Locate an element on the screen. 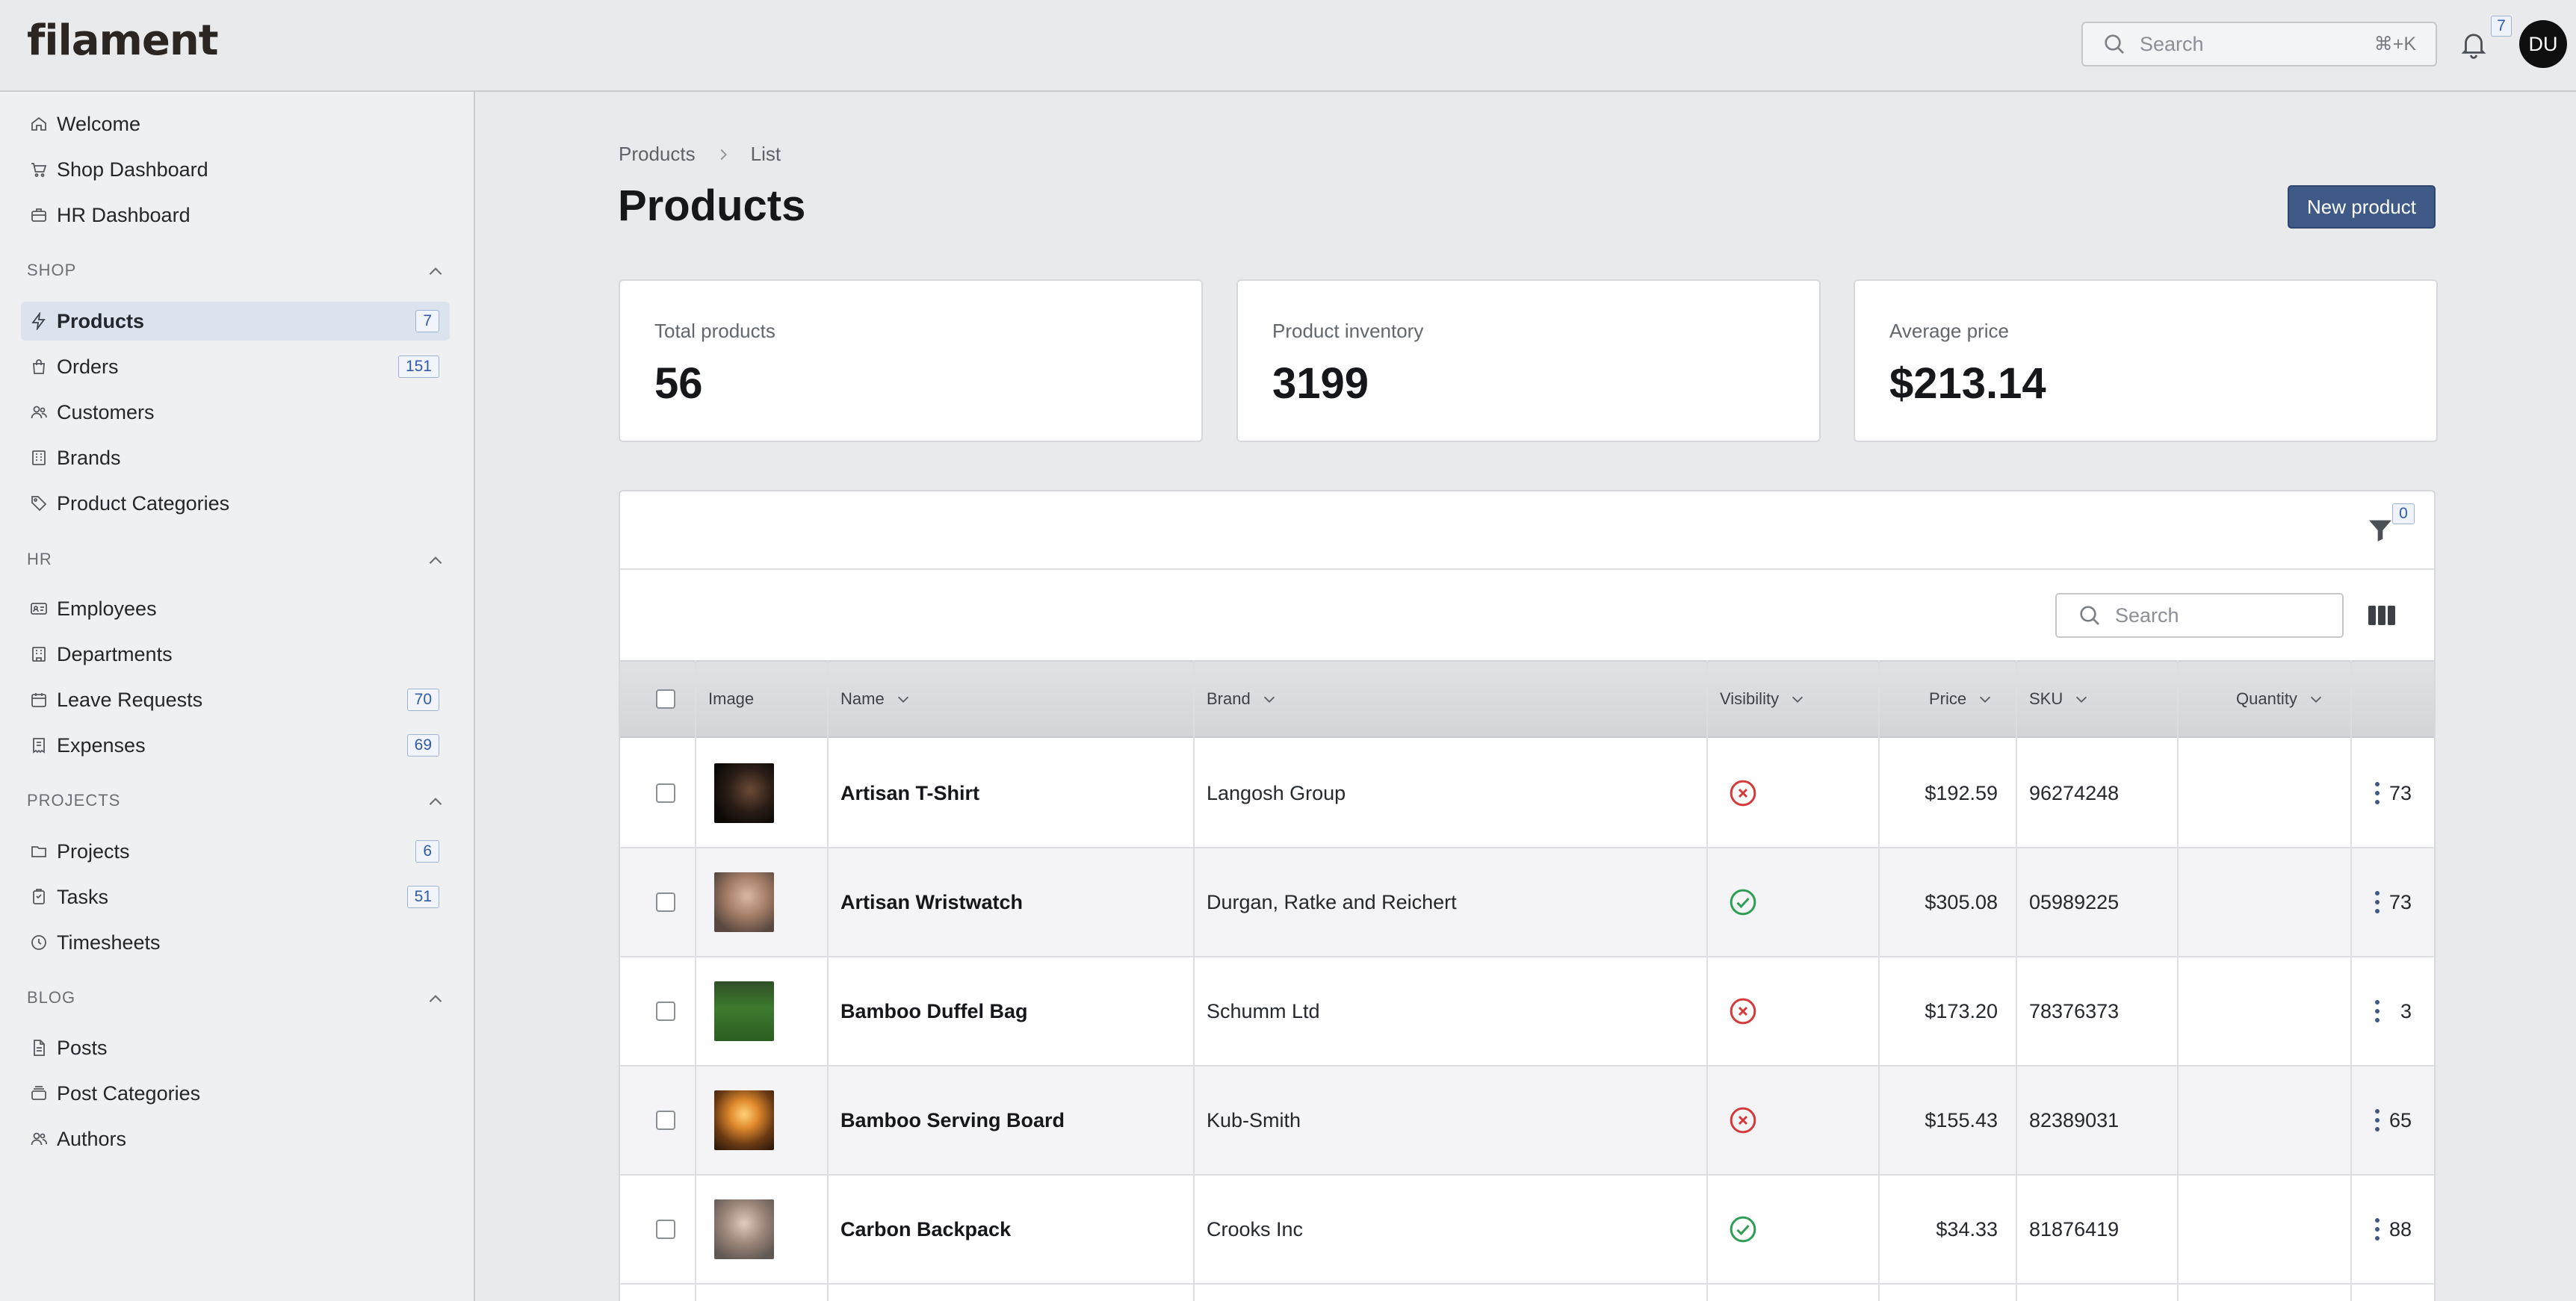 The width and height of the screenshot is (2576, 1301). table-search-input: Search is located at coordinates (2199, 615).